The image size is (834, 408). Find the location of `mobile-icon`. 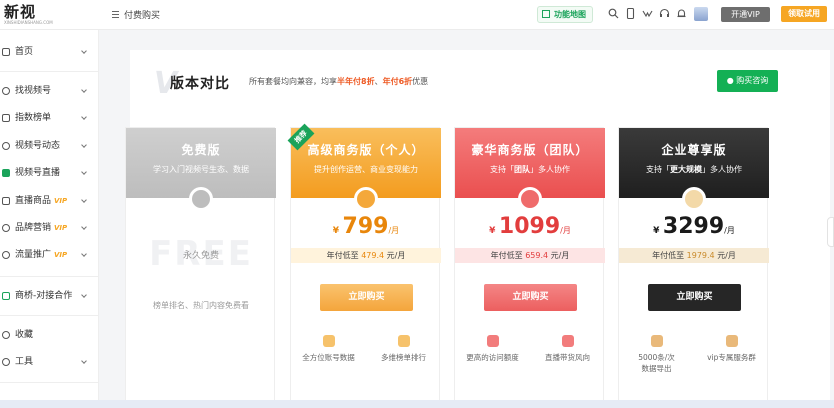

mobile-icon is located at coordinates (630, 13).